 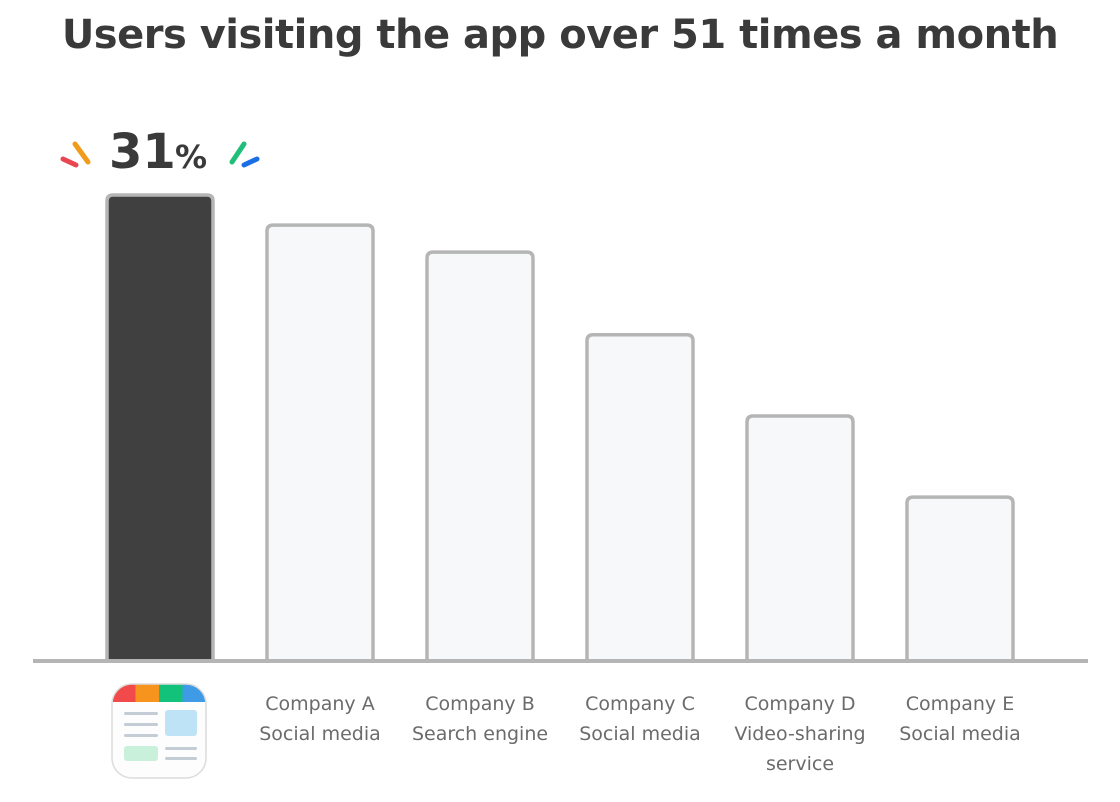 What do you see at coordinates (960, 704) in the screenshot?
I see `x-tick-label: Company E` at bounding box center [960, 704].